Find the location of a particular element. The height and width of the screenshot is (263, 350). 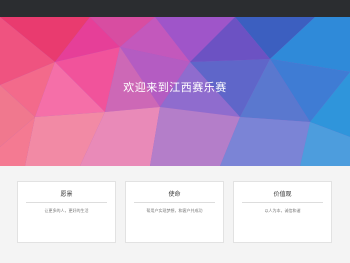

vision-card: 愿景 让更多的人，更好的生活 is located at coordinates (66, 212).